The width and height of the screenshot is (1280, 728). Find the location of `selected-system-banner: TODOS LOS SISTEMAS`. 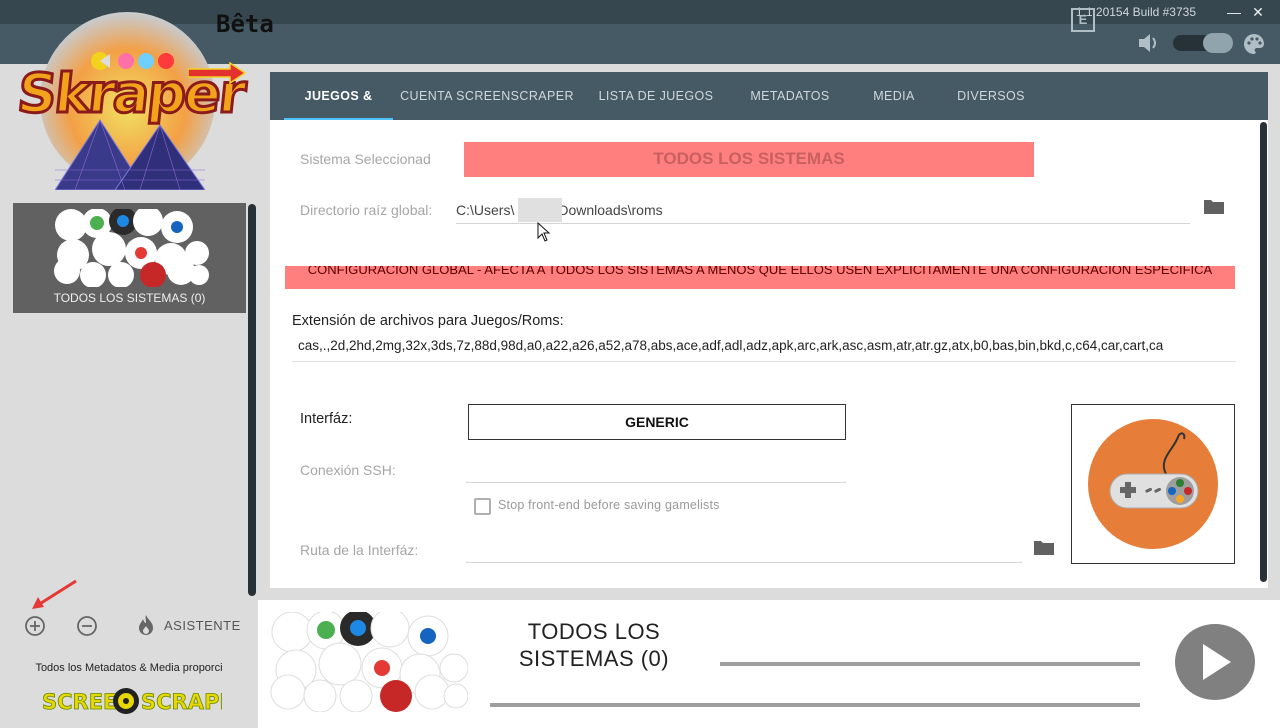

selected-system-banner: TODOS LOS SISTEMAS is located at coordinates (749, 159).